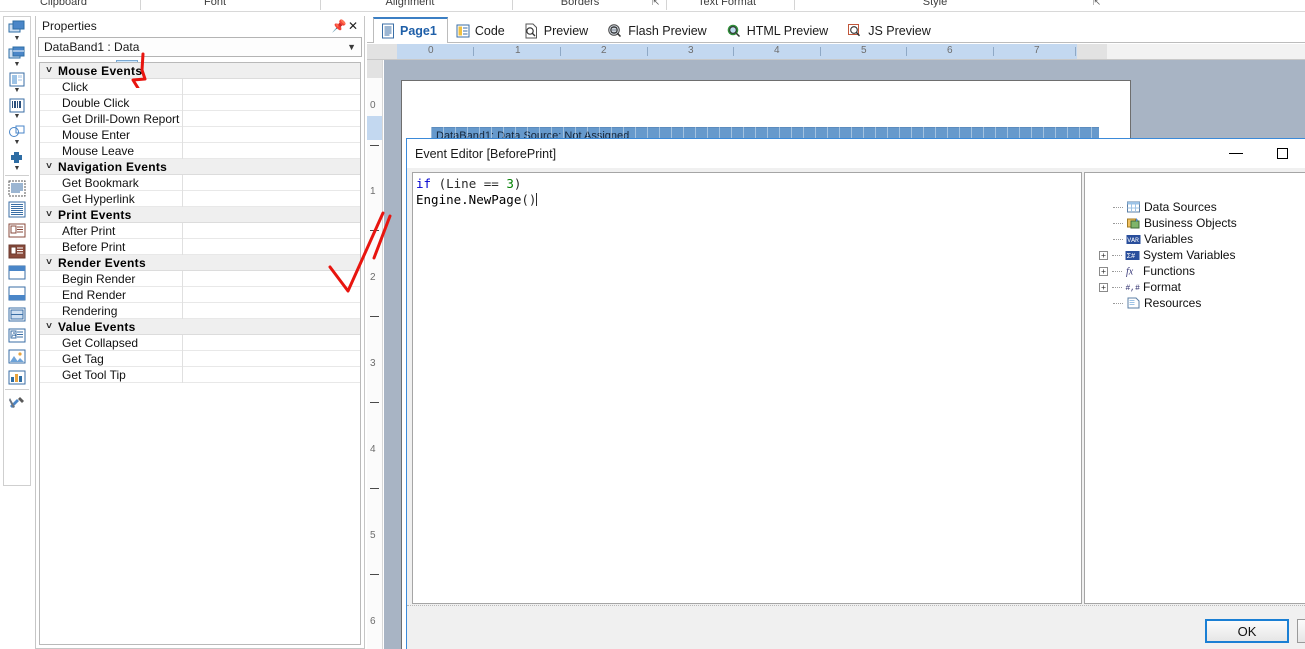 The image size is (1305, 649). What do you see at coordinates (17, 187) in the screenshot?
I see `report-title-band-icon` at bounding box center [17, 187].